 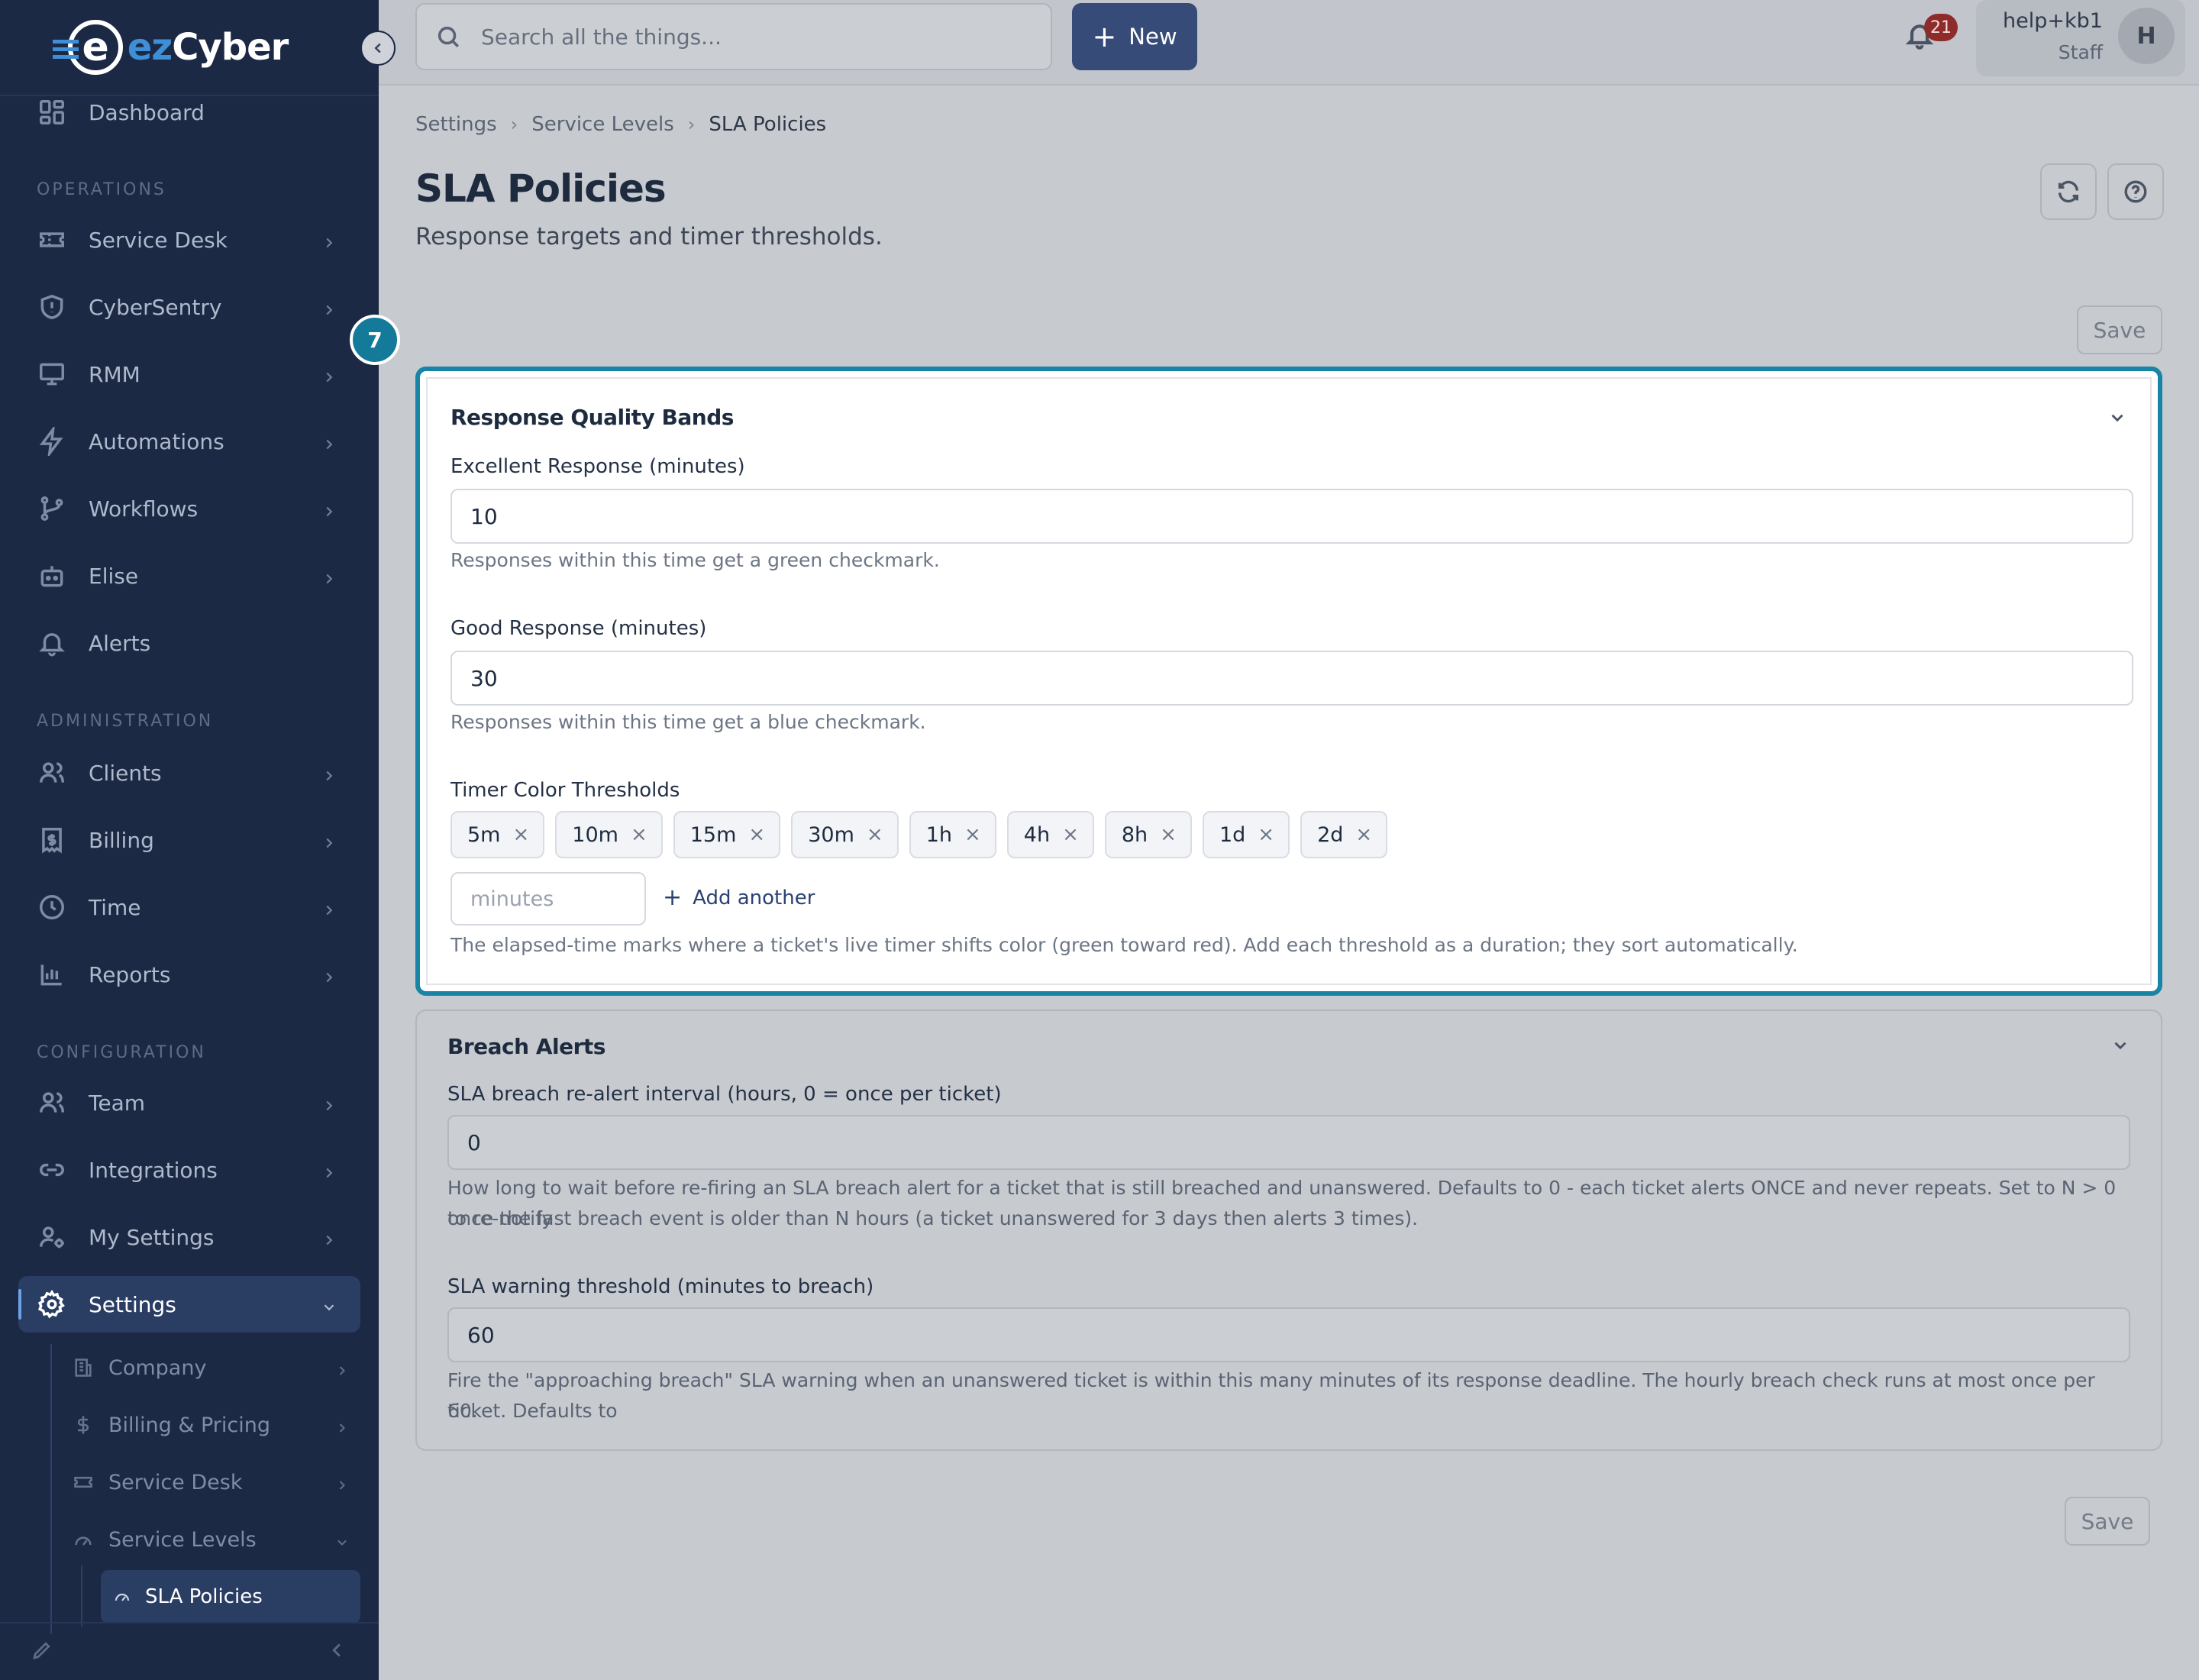 I want to click on logo-text: Cyber, so click(x=231, y=48).